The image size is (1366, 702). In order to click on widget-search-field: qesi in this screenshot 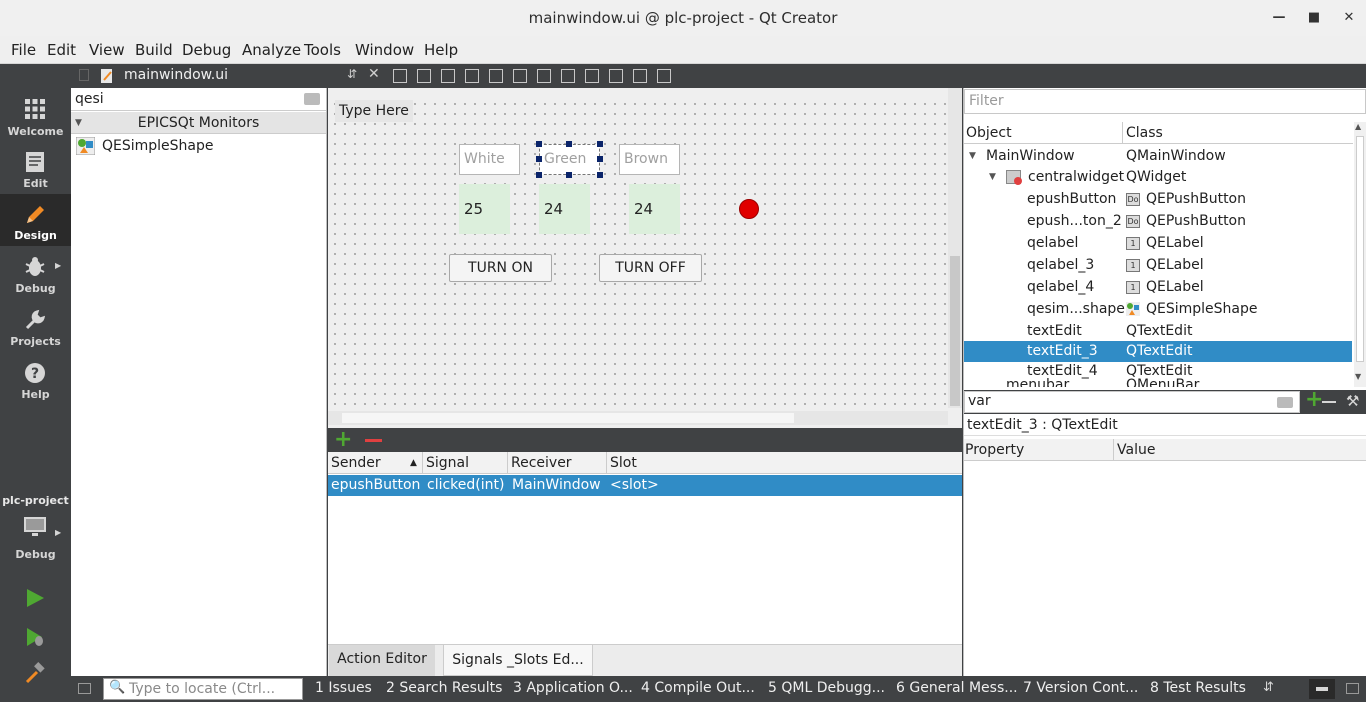, I will do `click(198, 99)`.